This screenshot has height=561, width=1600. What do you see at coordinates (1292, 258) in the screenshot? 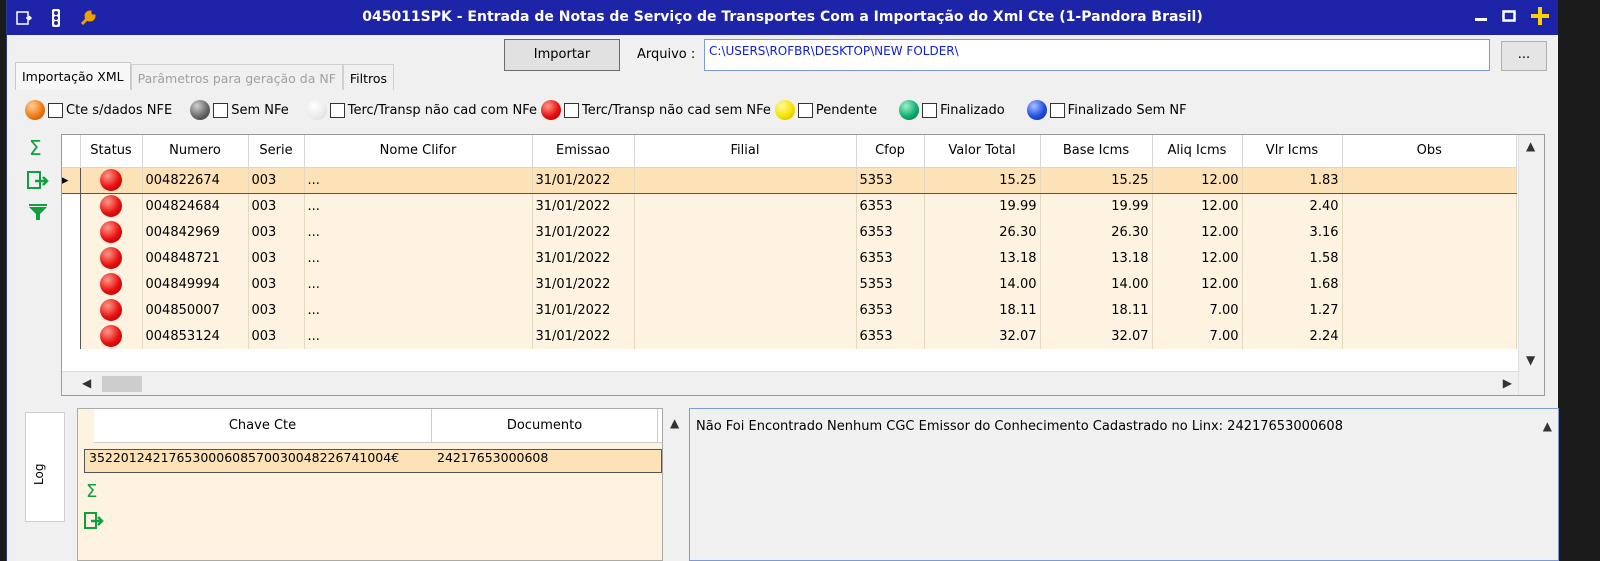
I see `vlr-icms-cell: 1.58` at bounding box center [1292, 258].